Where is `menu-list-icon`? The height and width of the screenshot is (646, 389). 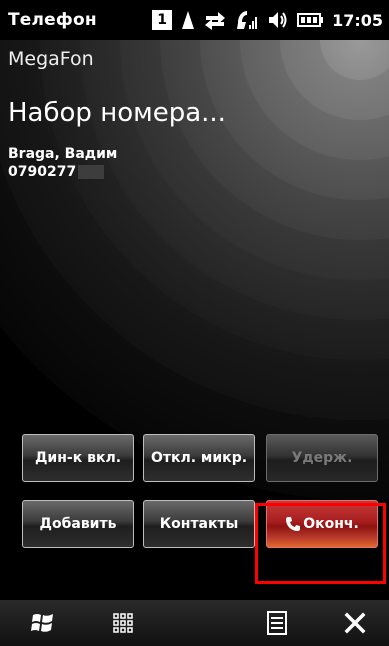
menu-list-icon is located at coordinates (277, 623).